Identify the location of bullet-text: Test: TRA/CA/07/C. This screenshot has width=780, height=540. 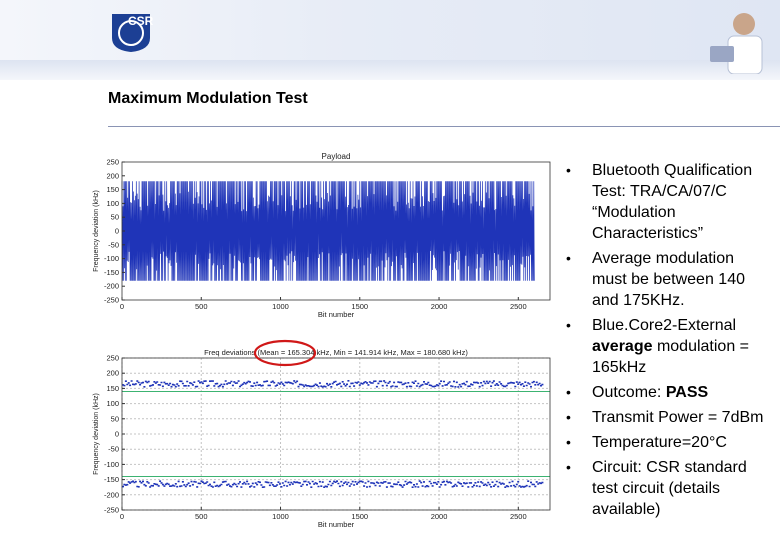
(659, 191).